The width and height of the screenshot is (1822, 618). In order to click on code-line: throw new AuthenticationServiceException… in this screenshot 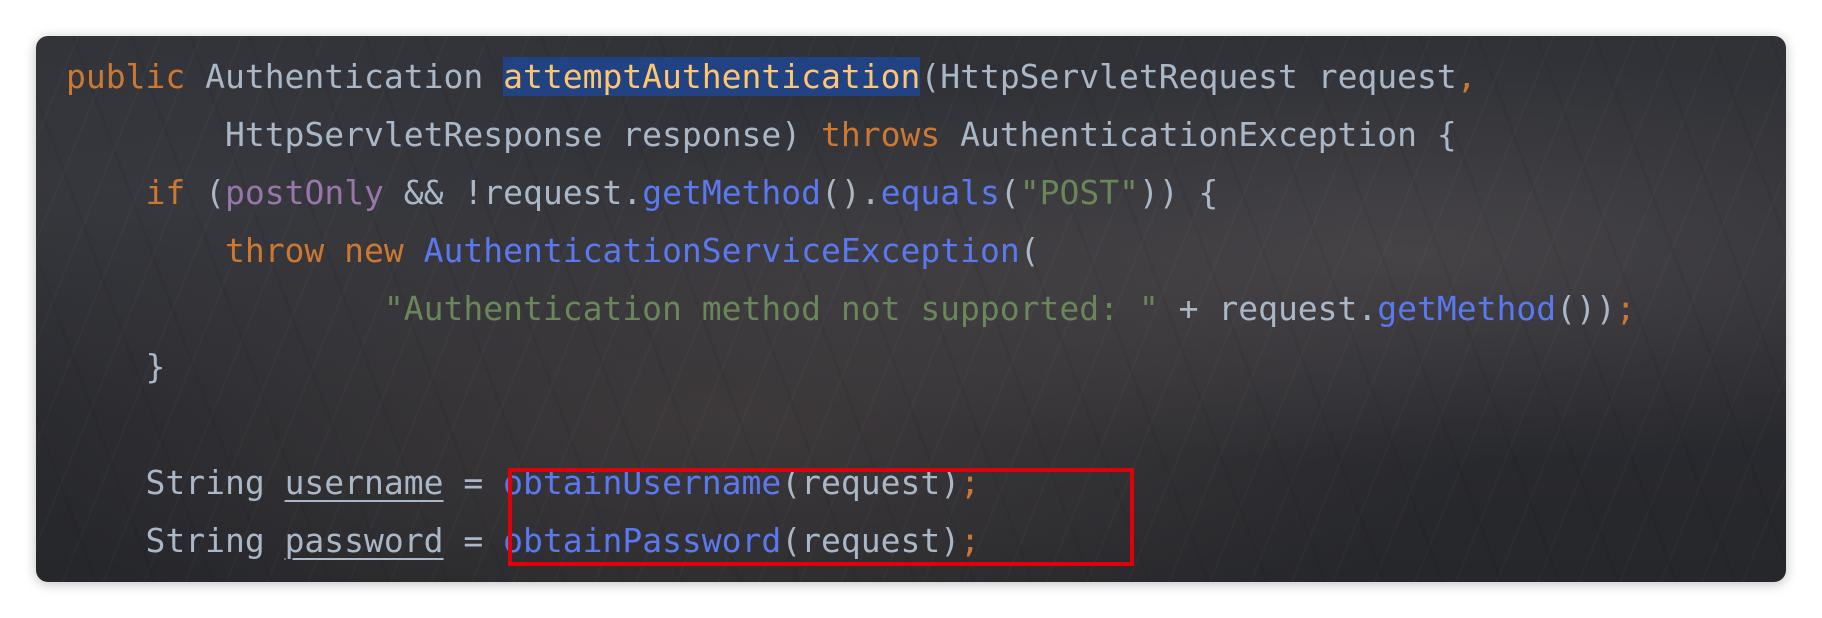, I will do `click(851, 251)`.